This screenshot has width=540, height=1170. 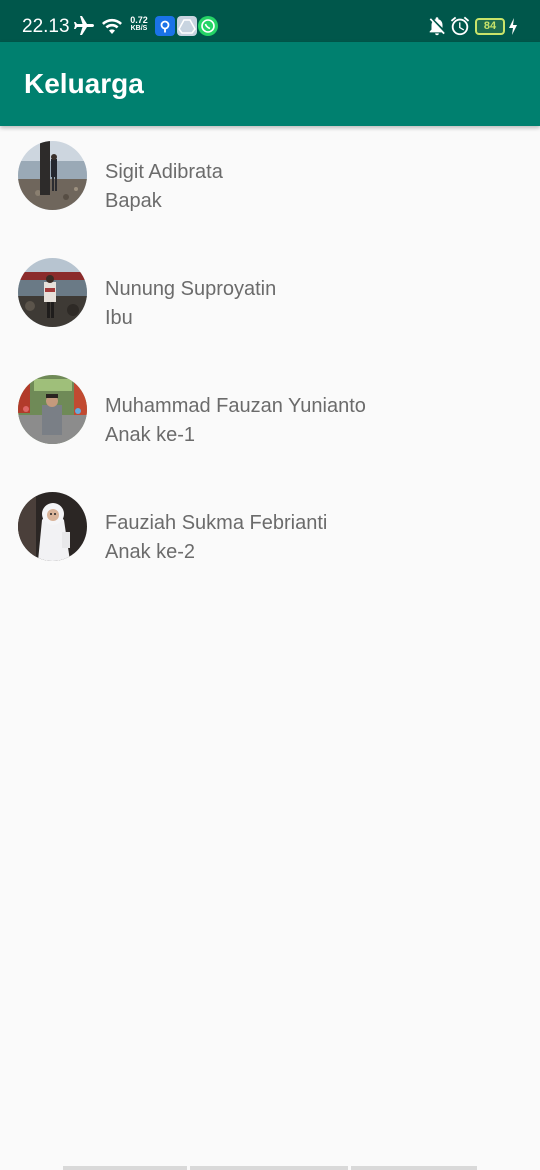 What do you see at coordinates (208, 26) in the screenshot?
I see `whatsapp-icon` at bounding box center [208, 26].